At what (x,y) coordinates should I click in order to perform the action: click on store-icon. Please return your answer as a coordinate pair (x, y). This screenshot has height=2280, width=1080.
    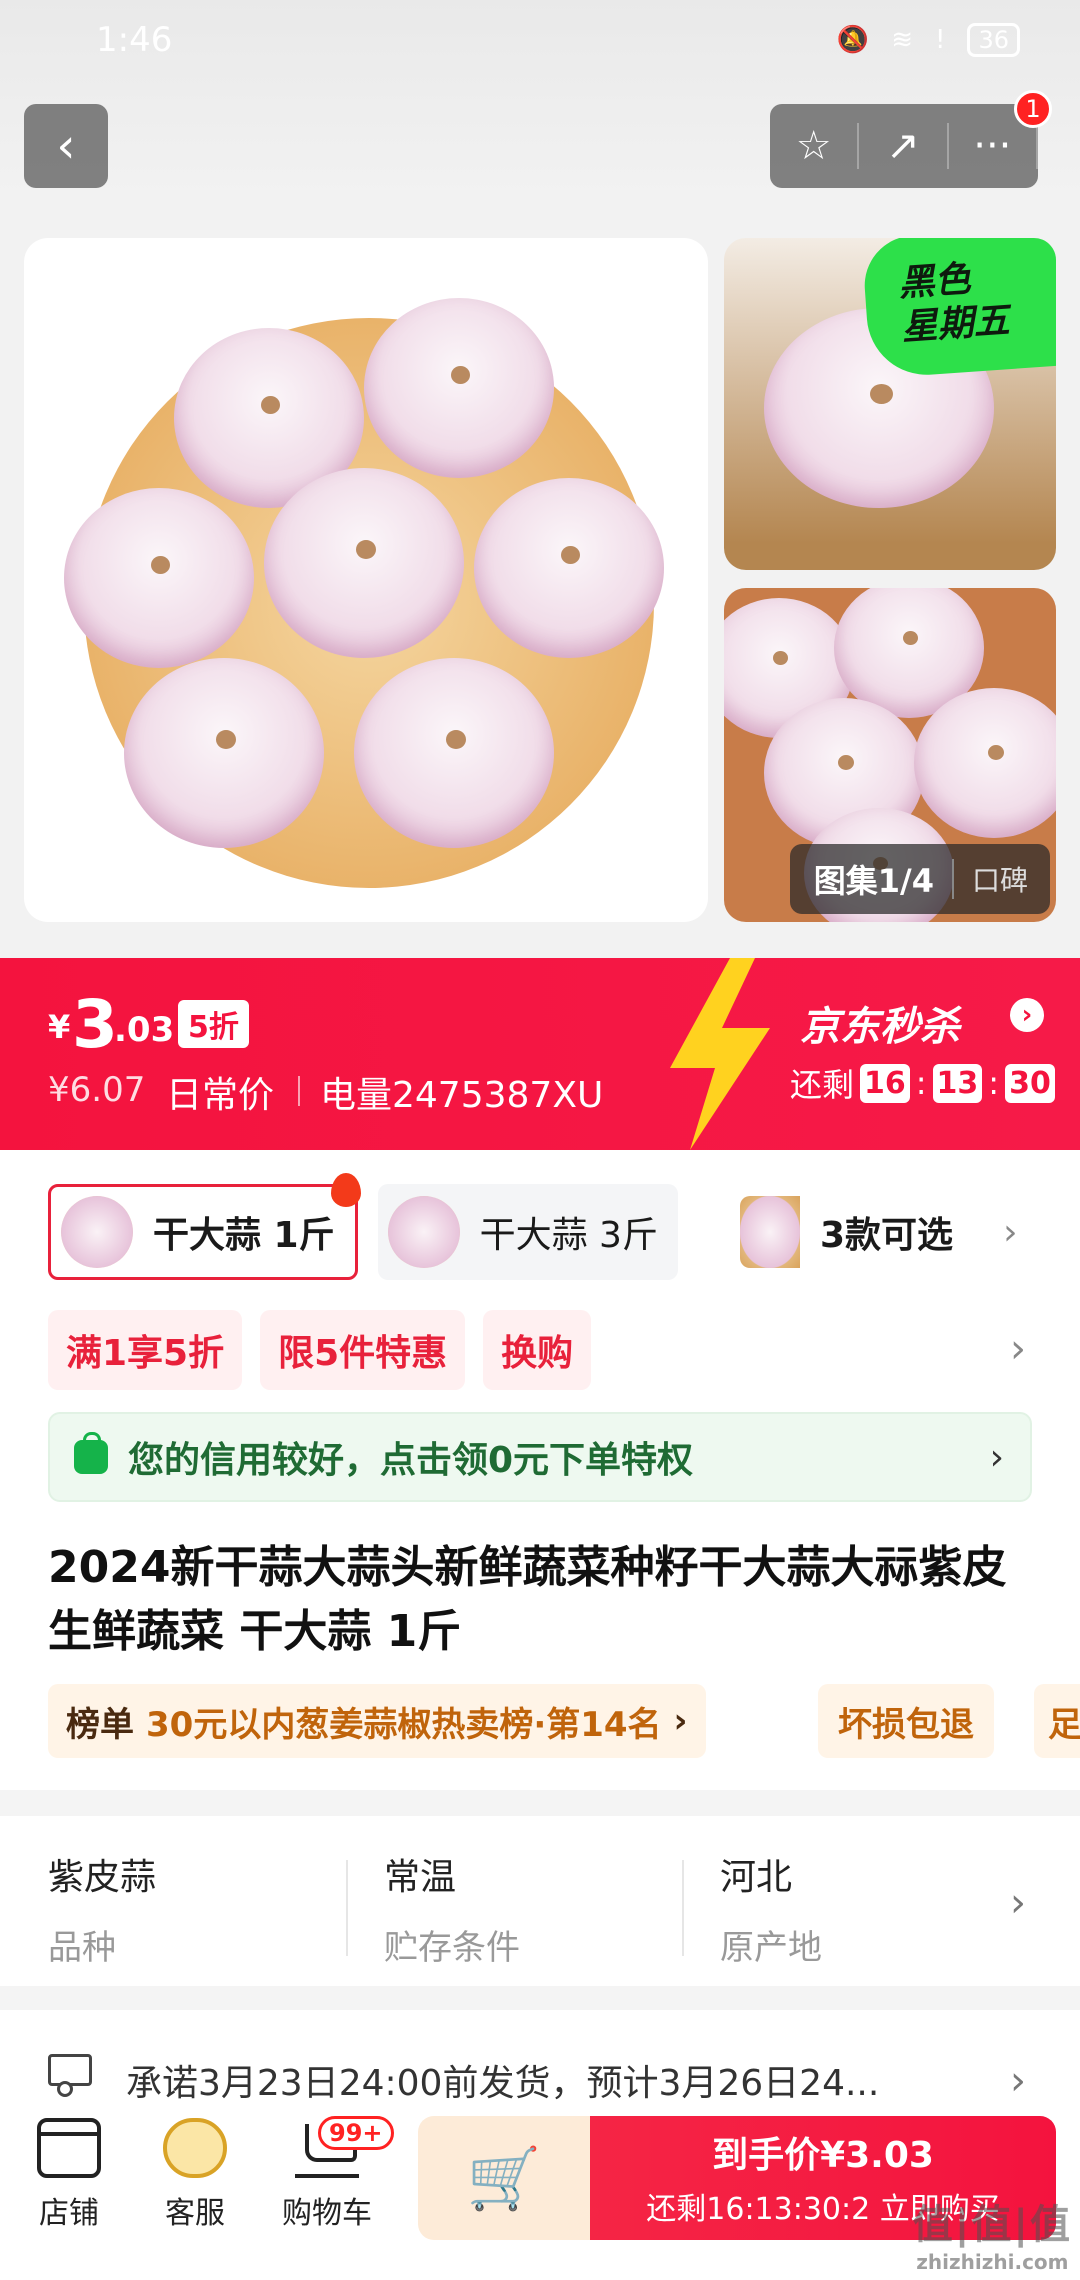
    Looking at the image, I should click on (69, 2148).